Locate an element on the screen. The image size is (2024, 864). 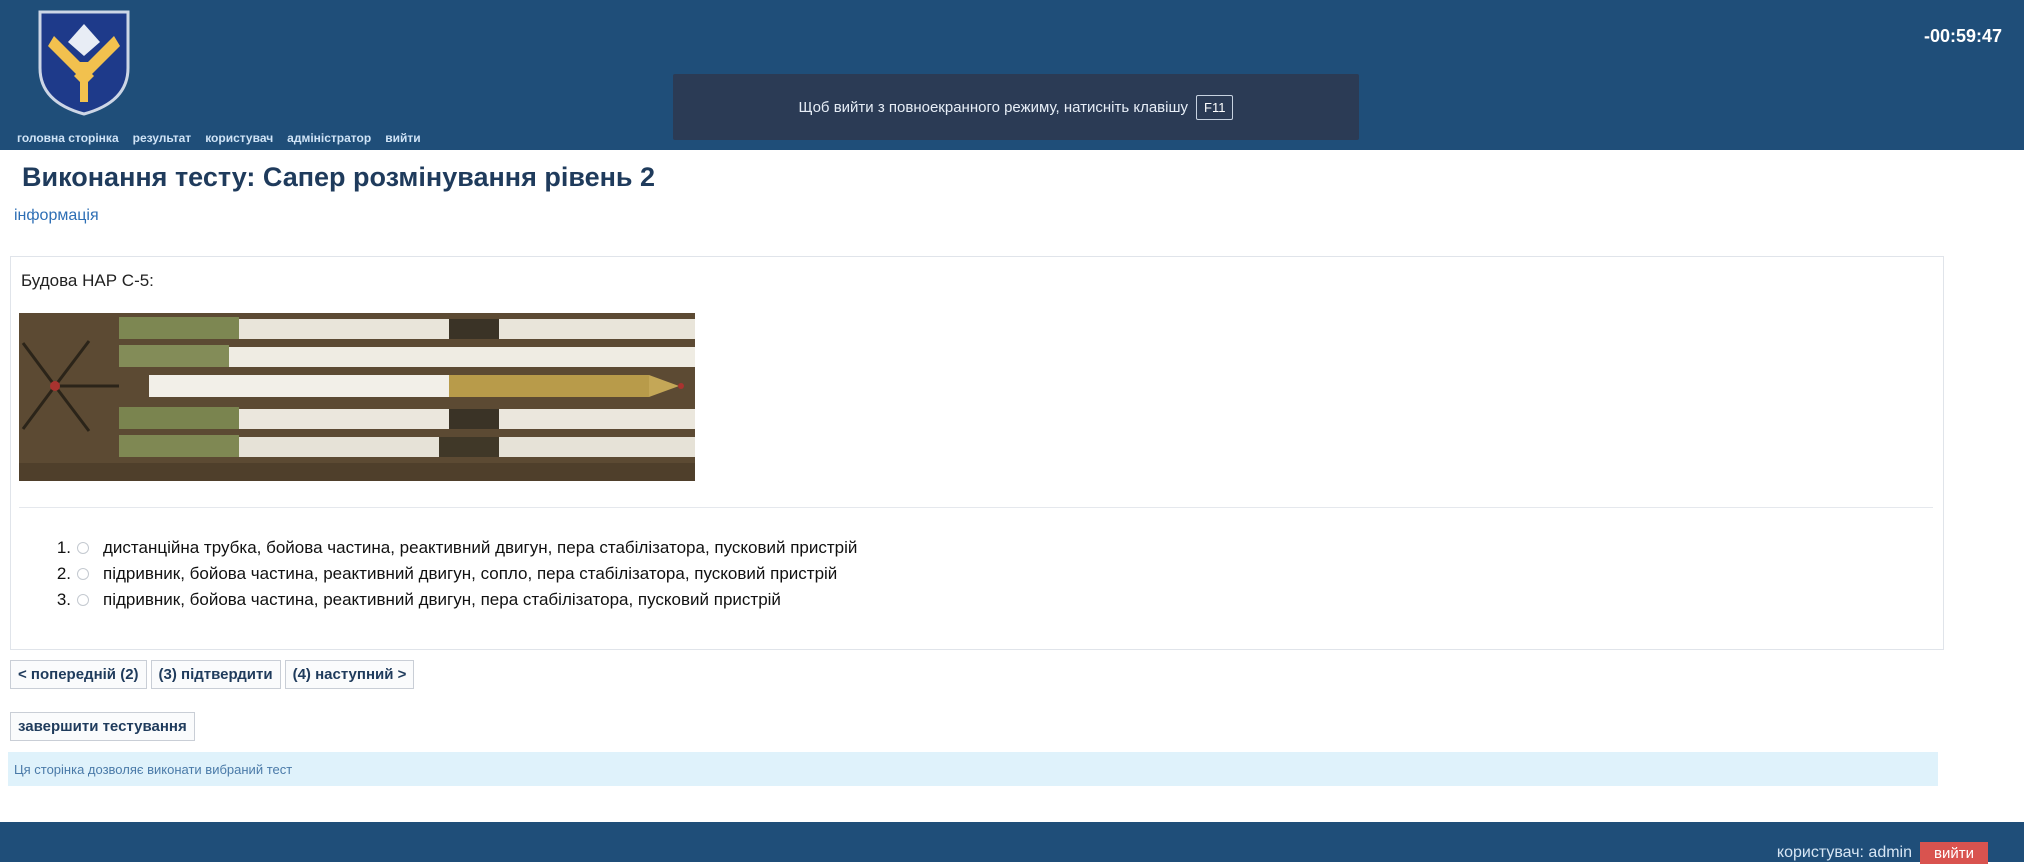
question-text: Будова НАР С-5: is located at coordinates (87, 280).